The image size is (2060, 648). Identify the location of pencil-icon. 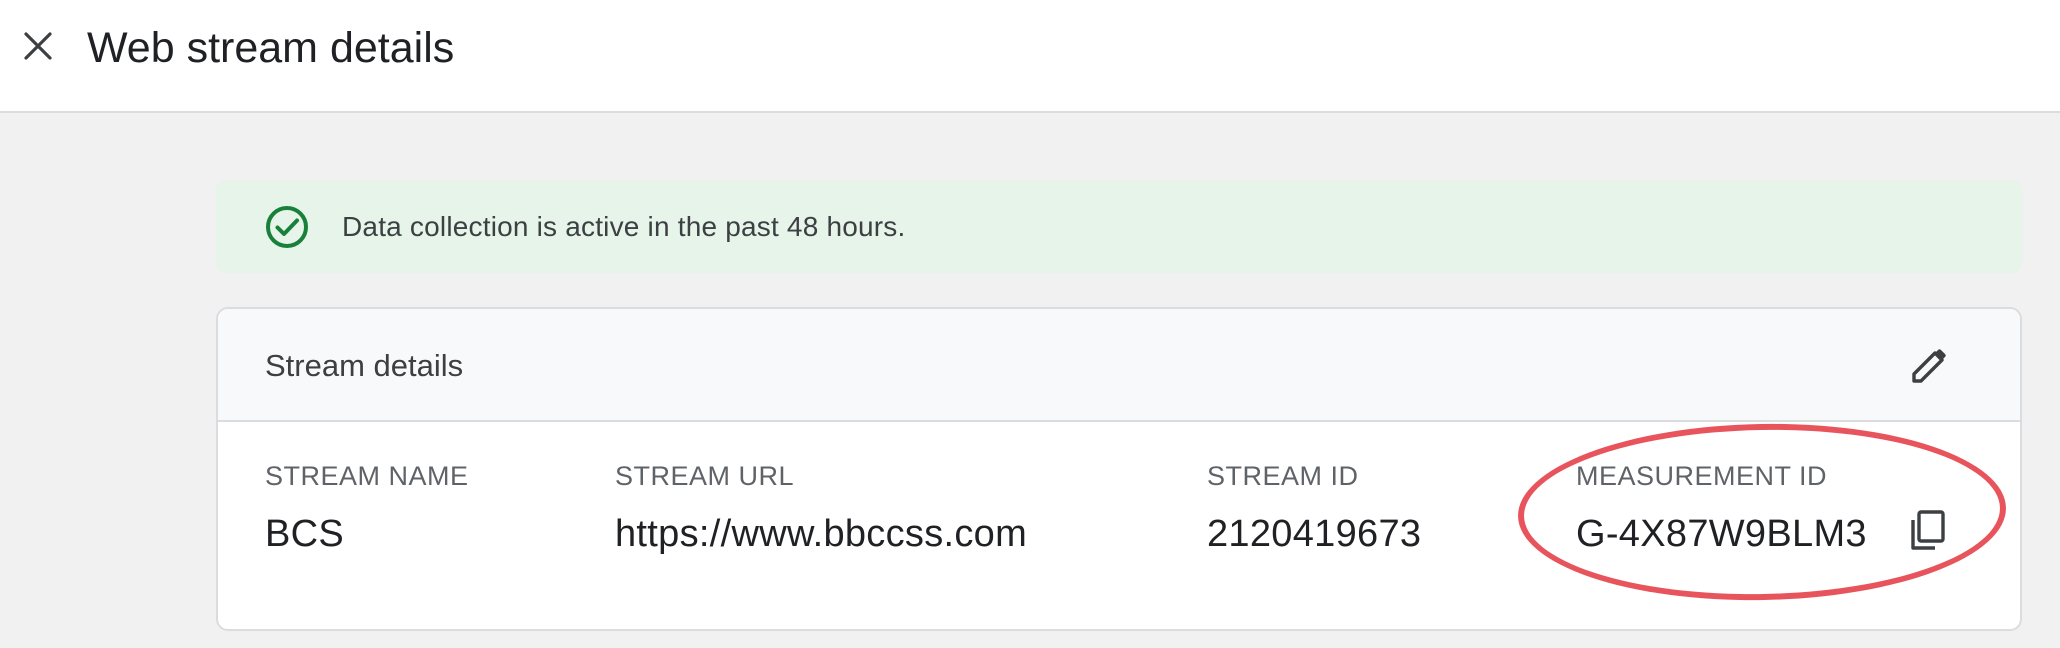
(1929, 366).